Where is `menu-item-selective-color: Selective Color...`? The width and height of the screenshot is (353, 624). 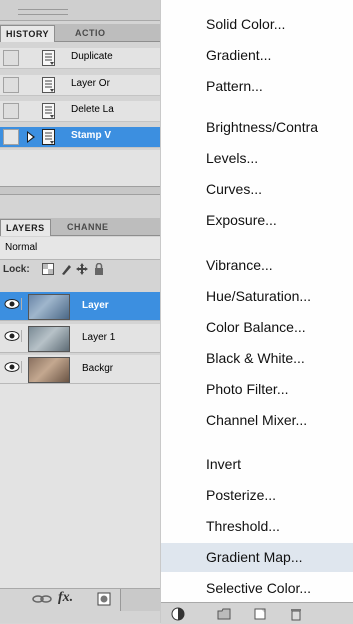 menu-item-selective-color: Selective Color... is located at coordinates (258, 588).